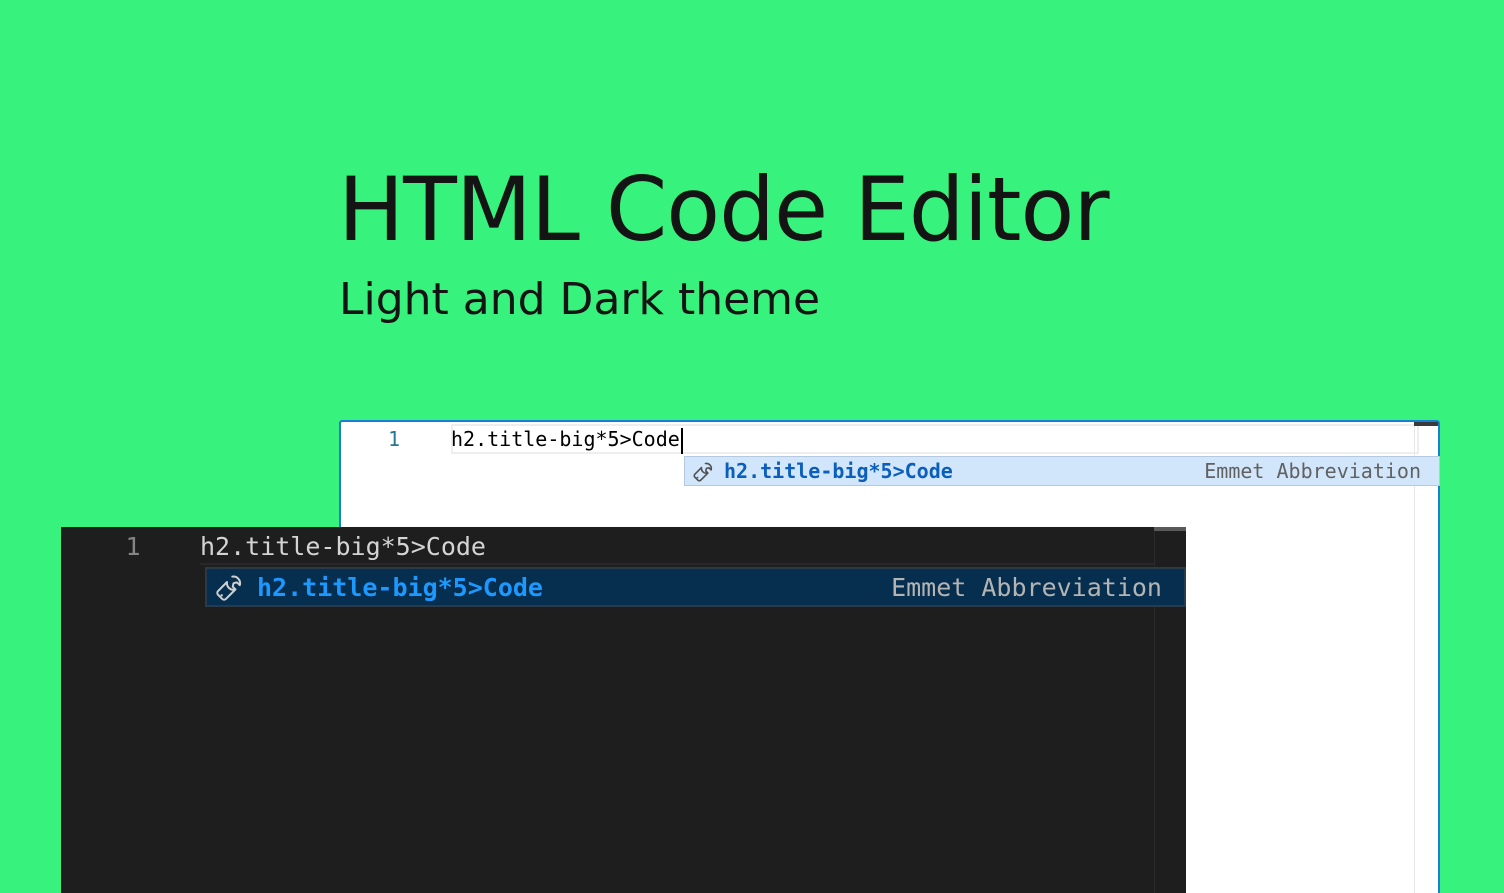 The width and height of the screenshot is (1504, 893). Describe the element at coordinates (1426, 657) in the screenshot. I see `vertical-scrollbar` at that location.